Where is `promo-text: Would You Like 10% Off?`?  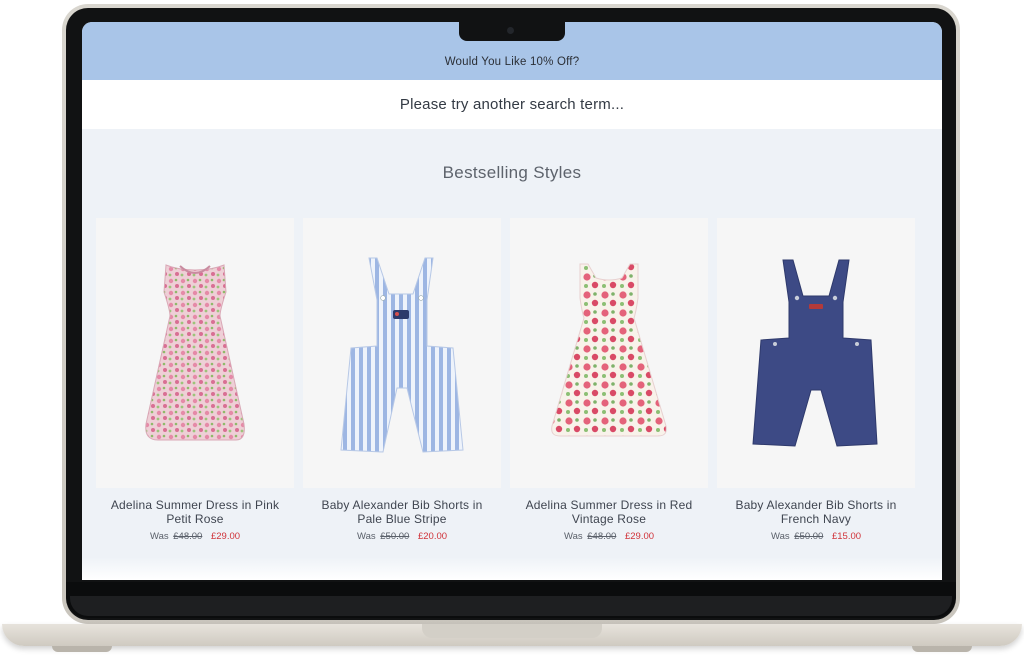 promo-text: Would You Like 10% Off? is located at coordinates (512, 62).